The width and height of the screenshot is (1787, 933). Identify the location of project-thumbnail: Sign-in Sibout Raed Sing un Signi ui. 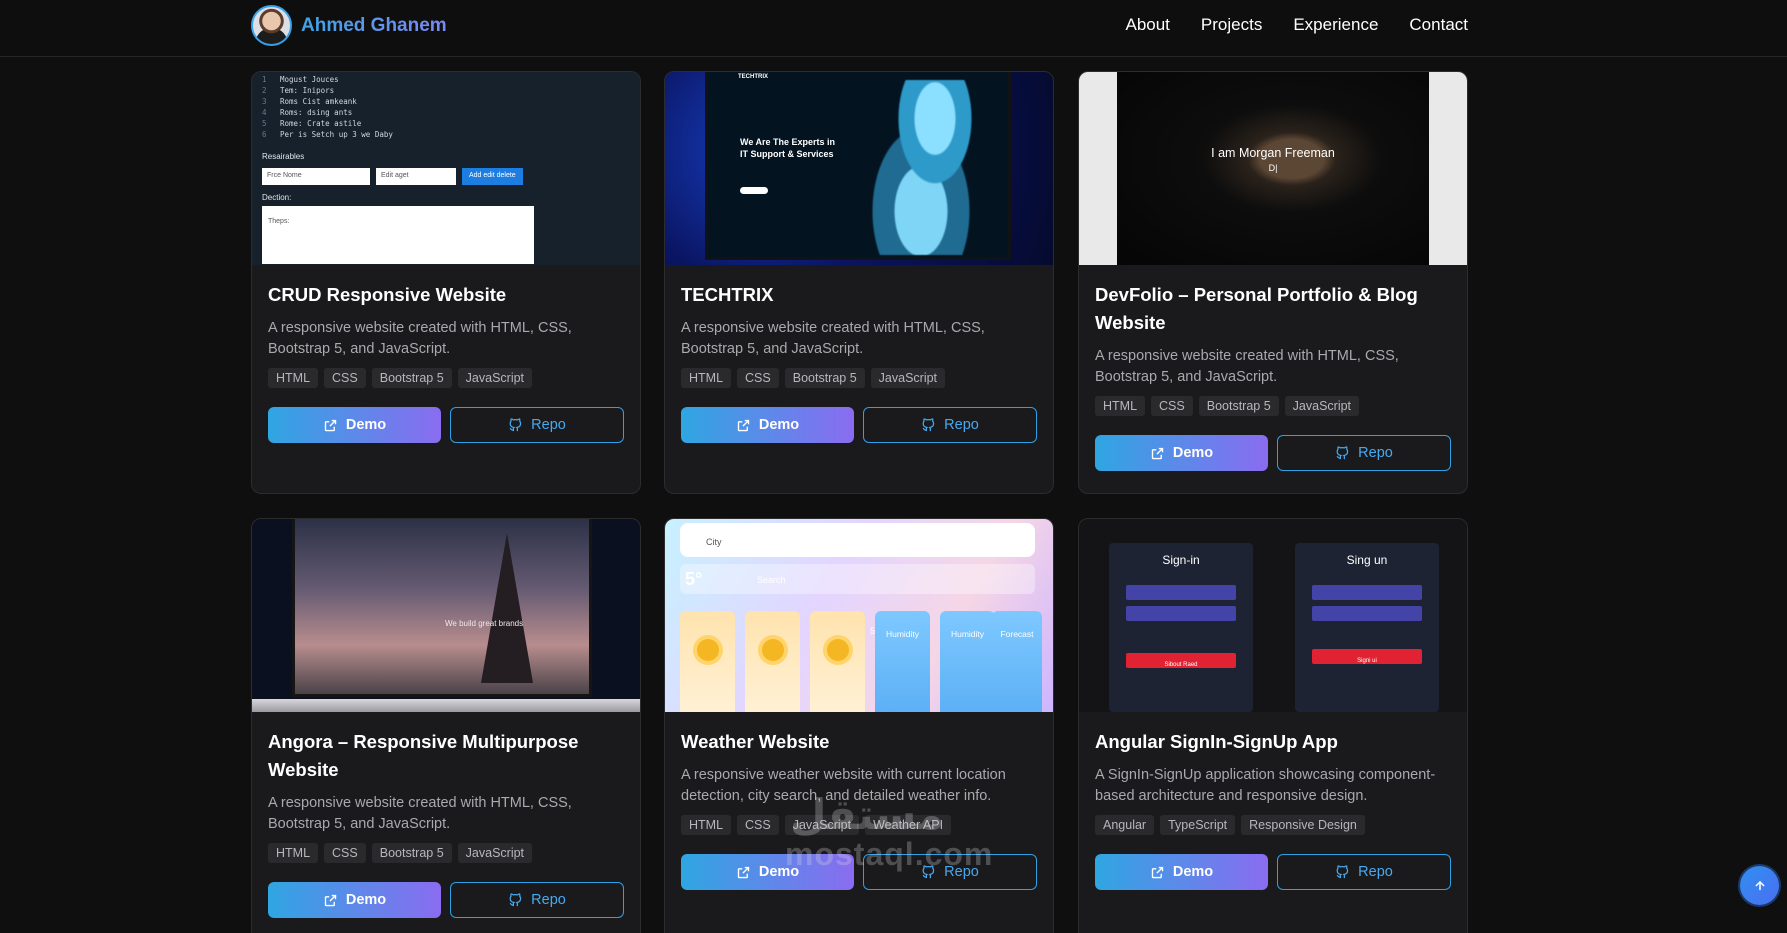
(1273, 615).